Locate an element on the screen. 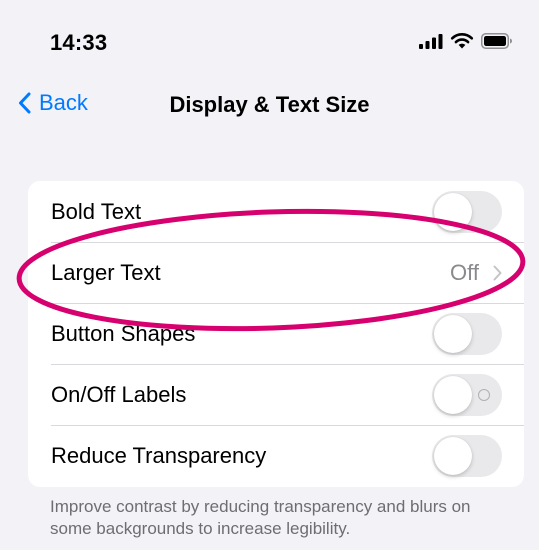 The image size is (539, 550). wifi-icon is located at coordinates (462, 41).